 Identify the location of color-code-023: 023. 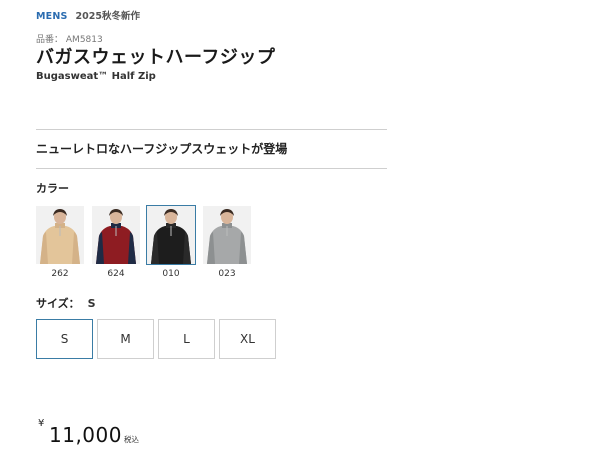
(227, 274).